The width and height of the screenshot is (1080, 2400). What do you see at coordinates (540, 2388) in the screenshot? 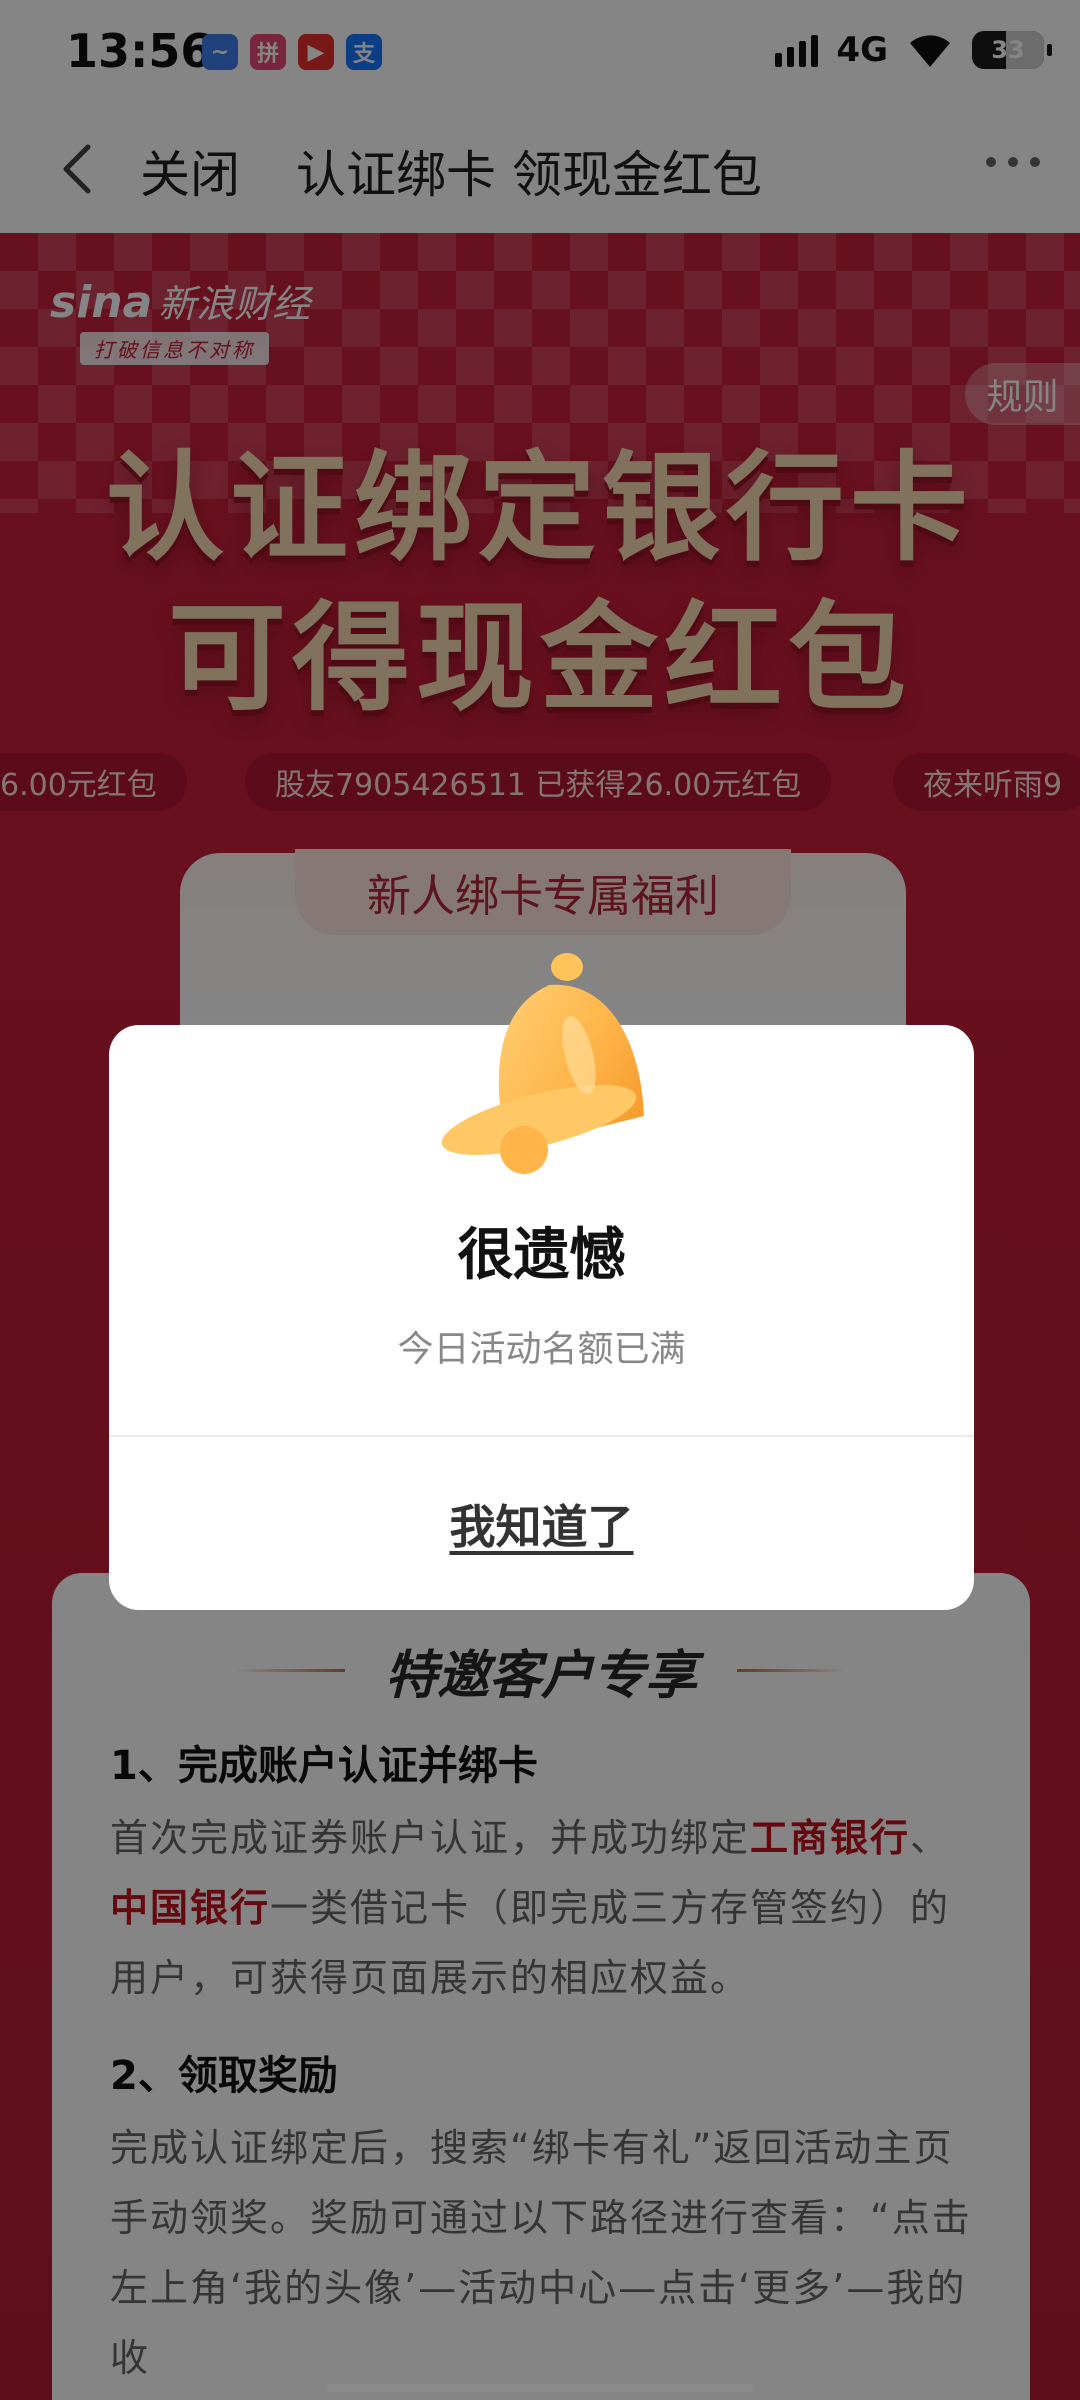
I see `home-indicator` at bounding box center [540, 2388].